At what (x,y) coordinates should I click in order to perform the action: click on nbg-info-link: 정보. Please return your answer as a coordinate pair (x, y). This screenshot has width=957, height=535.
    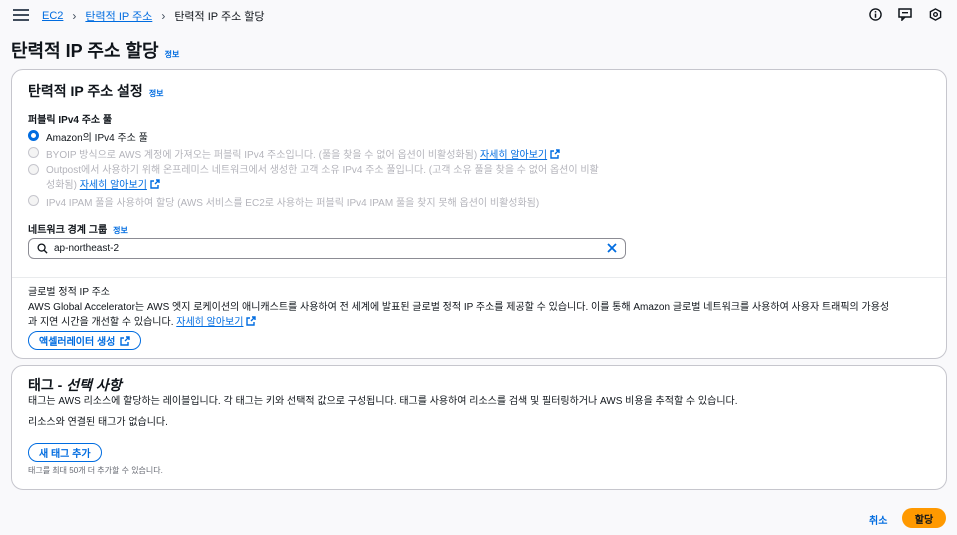
    Looking at the image, I should click on (120, 230).